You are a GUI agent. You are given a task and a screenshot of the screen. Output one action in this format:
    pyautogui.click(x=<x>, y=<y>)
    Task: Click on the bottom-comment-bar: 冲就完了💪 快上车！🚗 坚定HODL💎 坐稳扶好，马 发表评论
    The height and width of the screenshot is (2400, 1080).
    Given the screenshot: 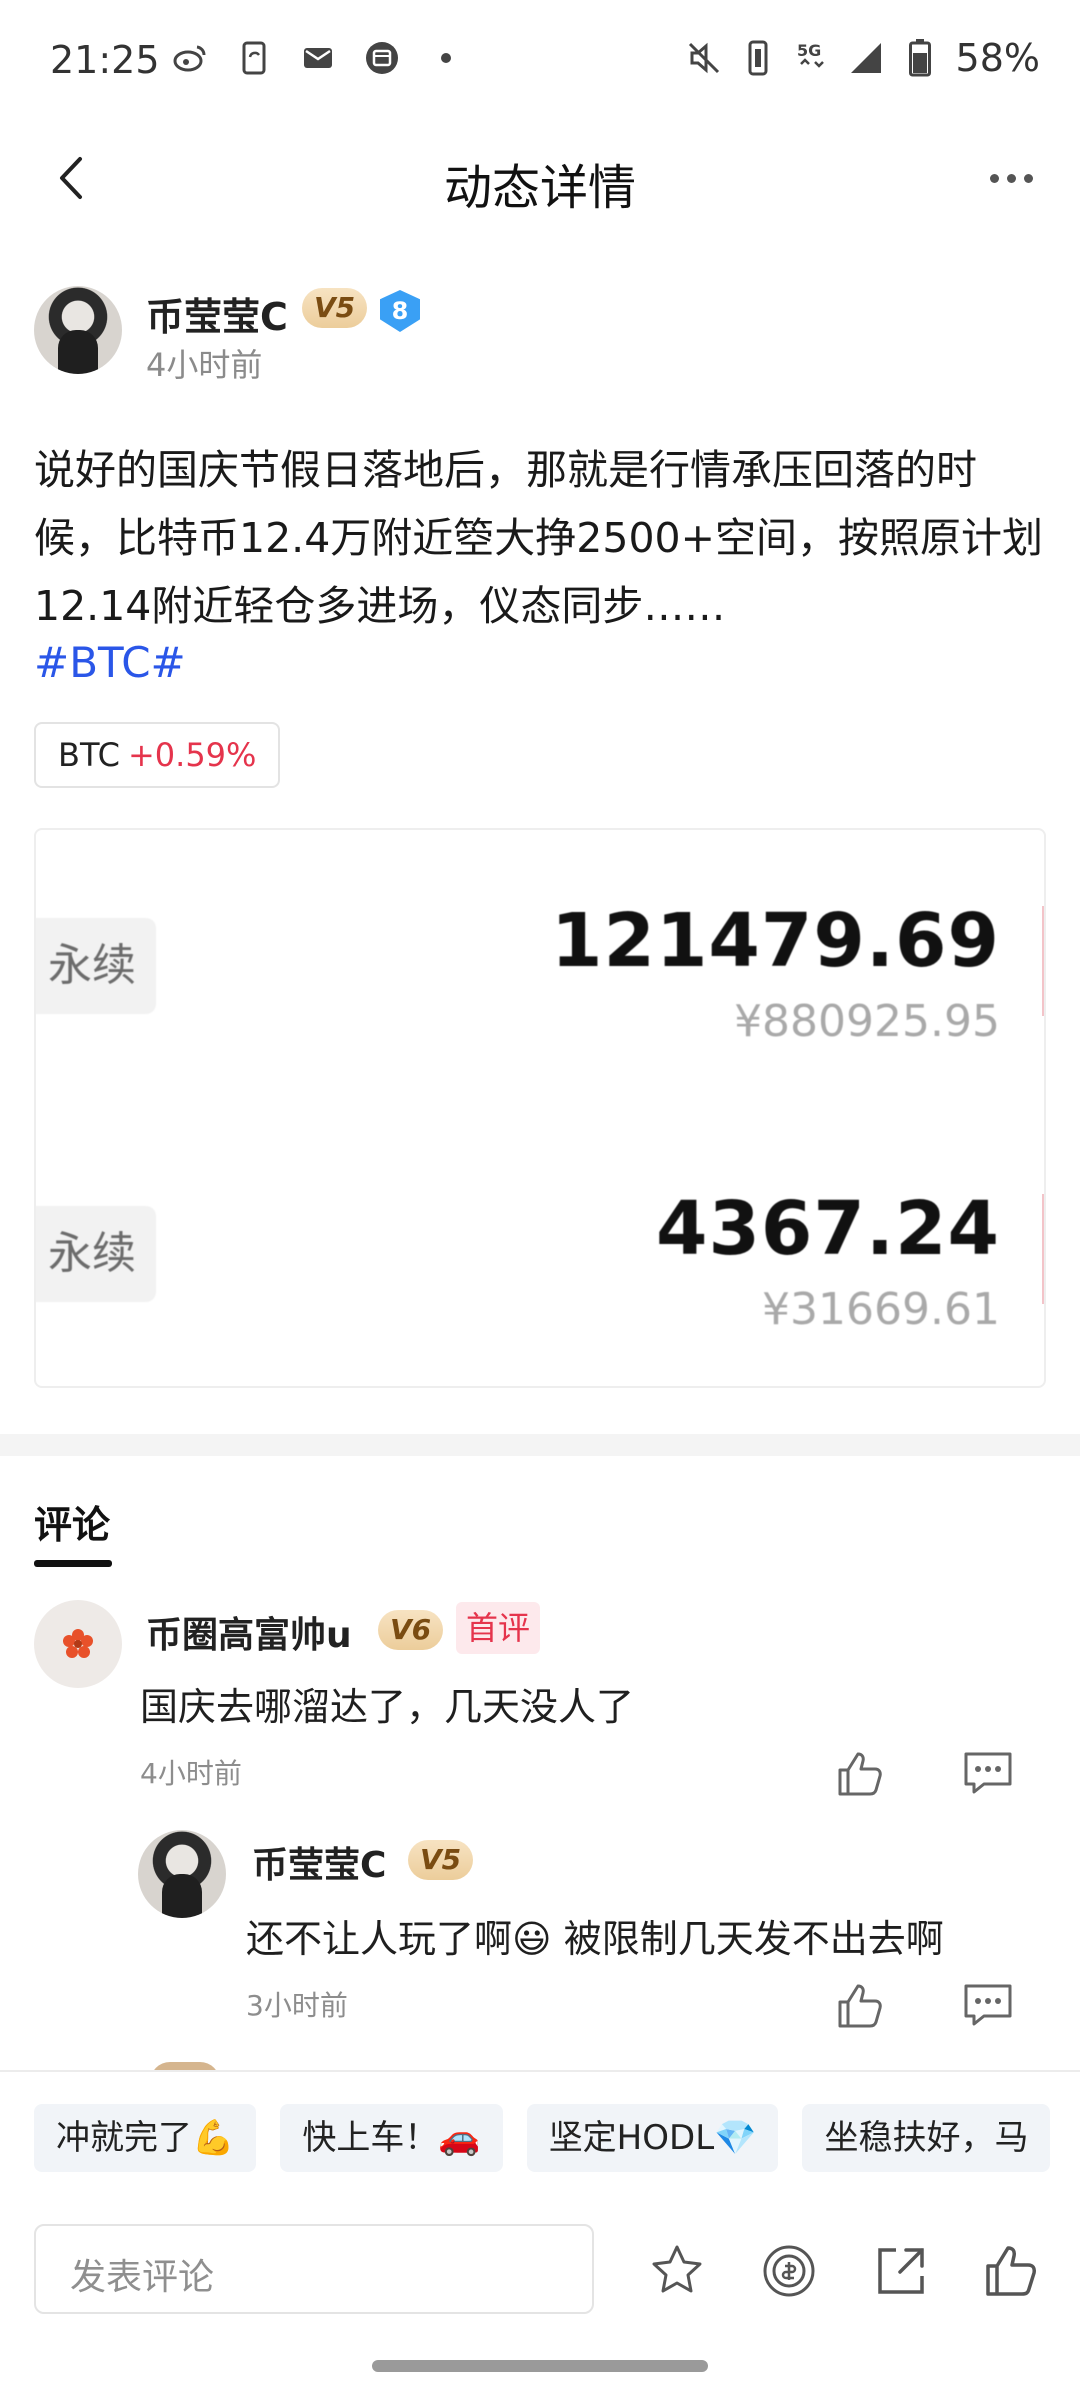 What is the action you would take?
    pyautogui.click(x=540, y=2236)
    